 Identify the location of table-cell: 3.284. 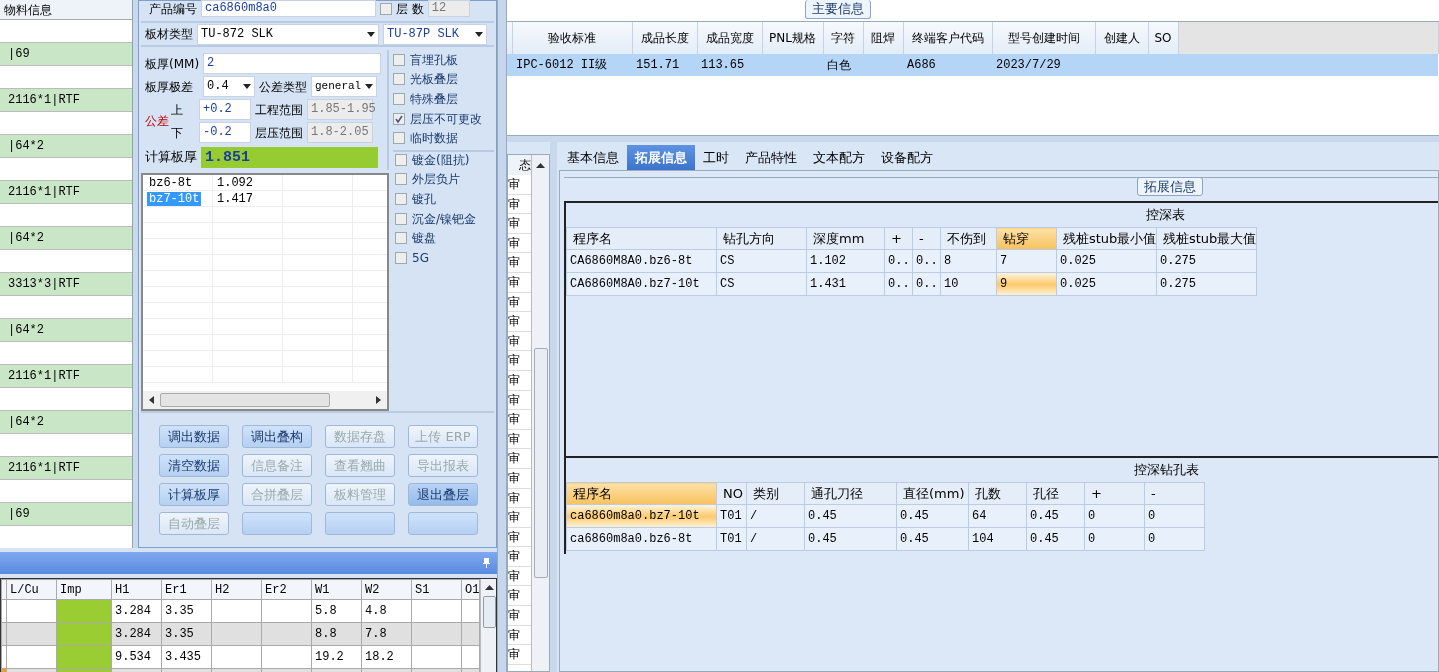
(136, 634).